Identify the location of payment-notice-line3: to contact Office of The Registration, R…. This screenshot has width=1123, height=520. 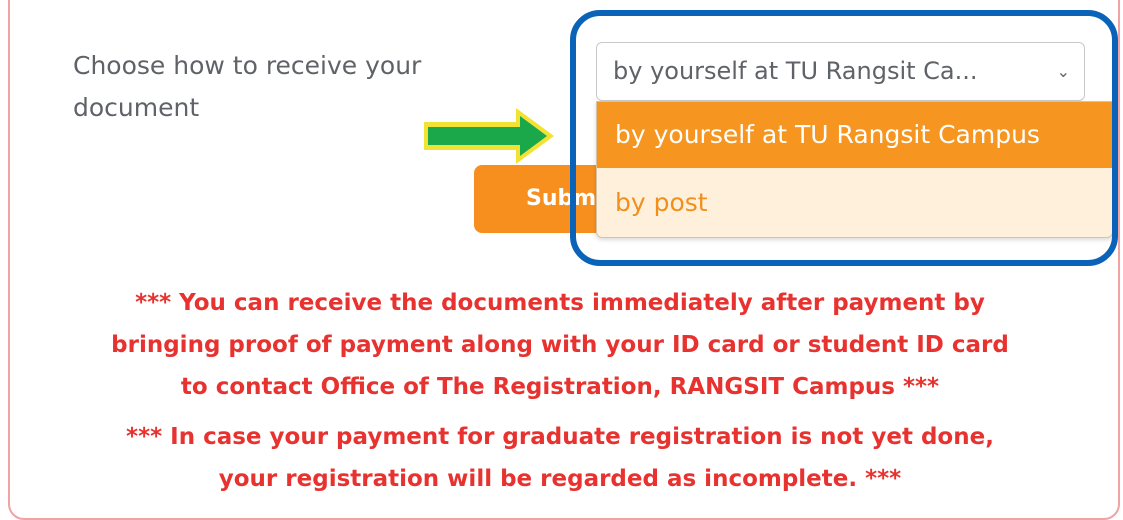
(560, 387).